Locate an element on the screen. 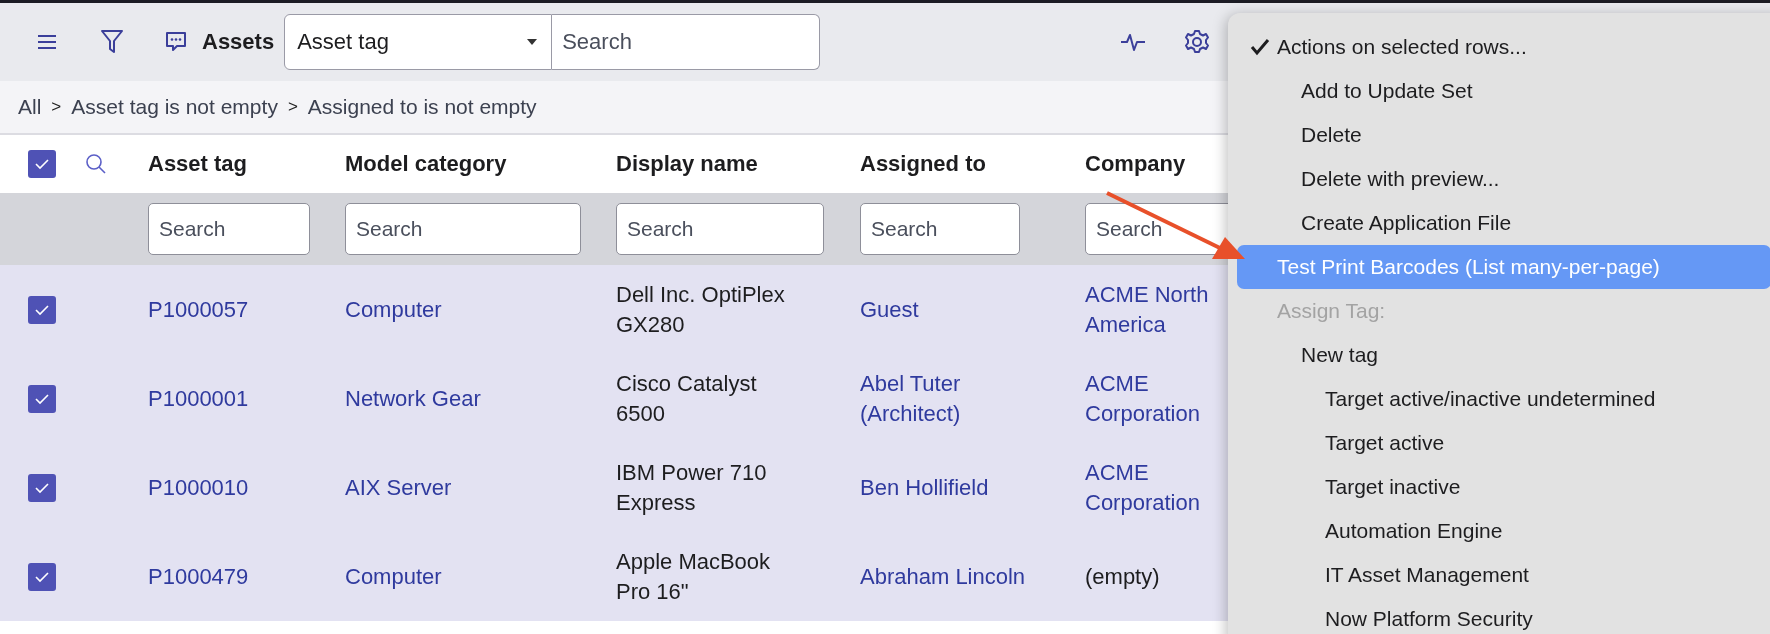 The image size is (1770, 634). cell-link: P1000479 is located at coordinates (198, 576).